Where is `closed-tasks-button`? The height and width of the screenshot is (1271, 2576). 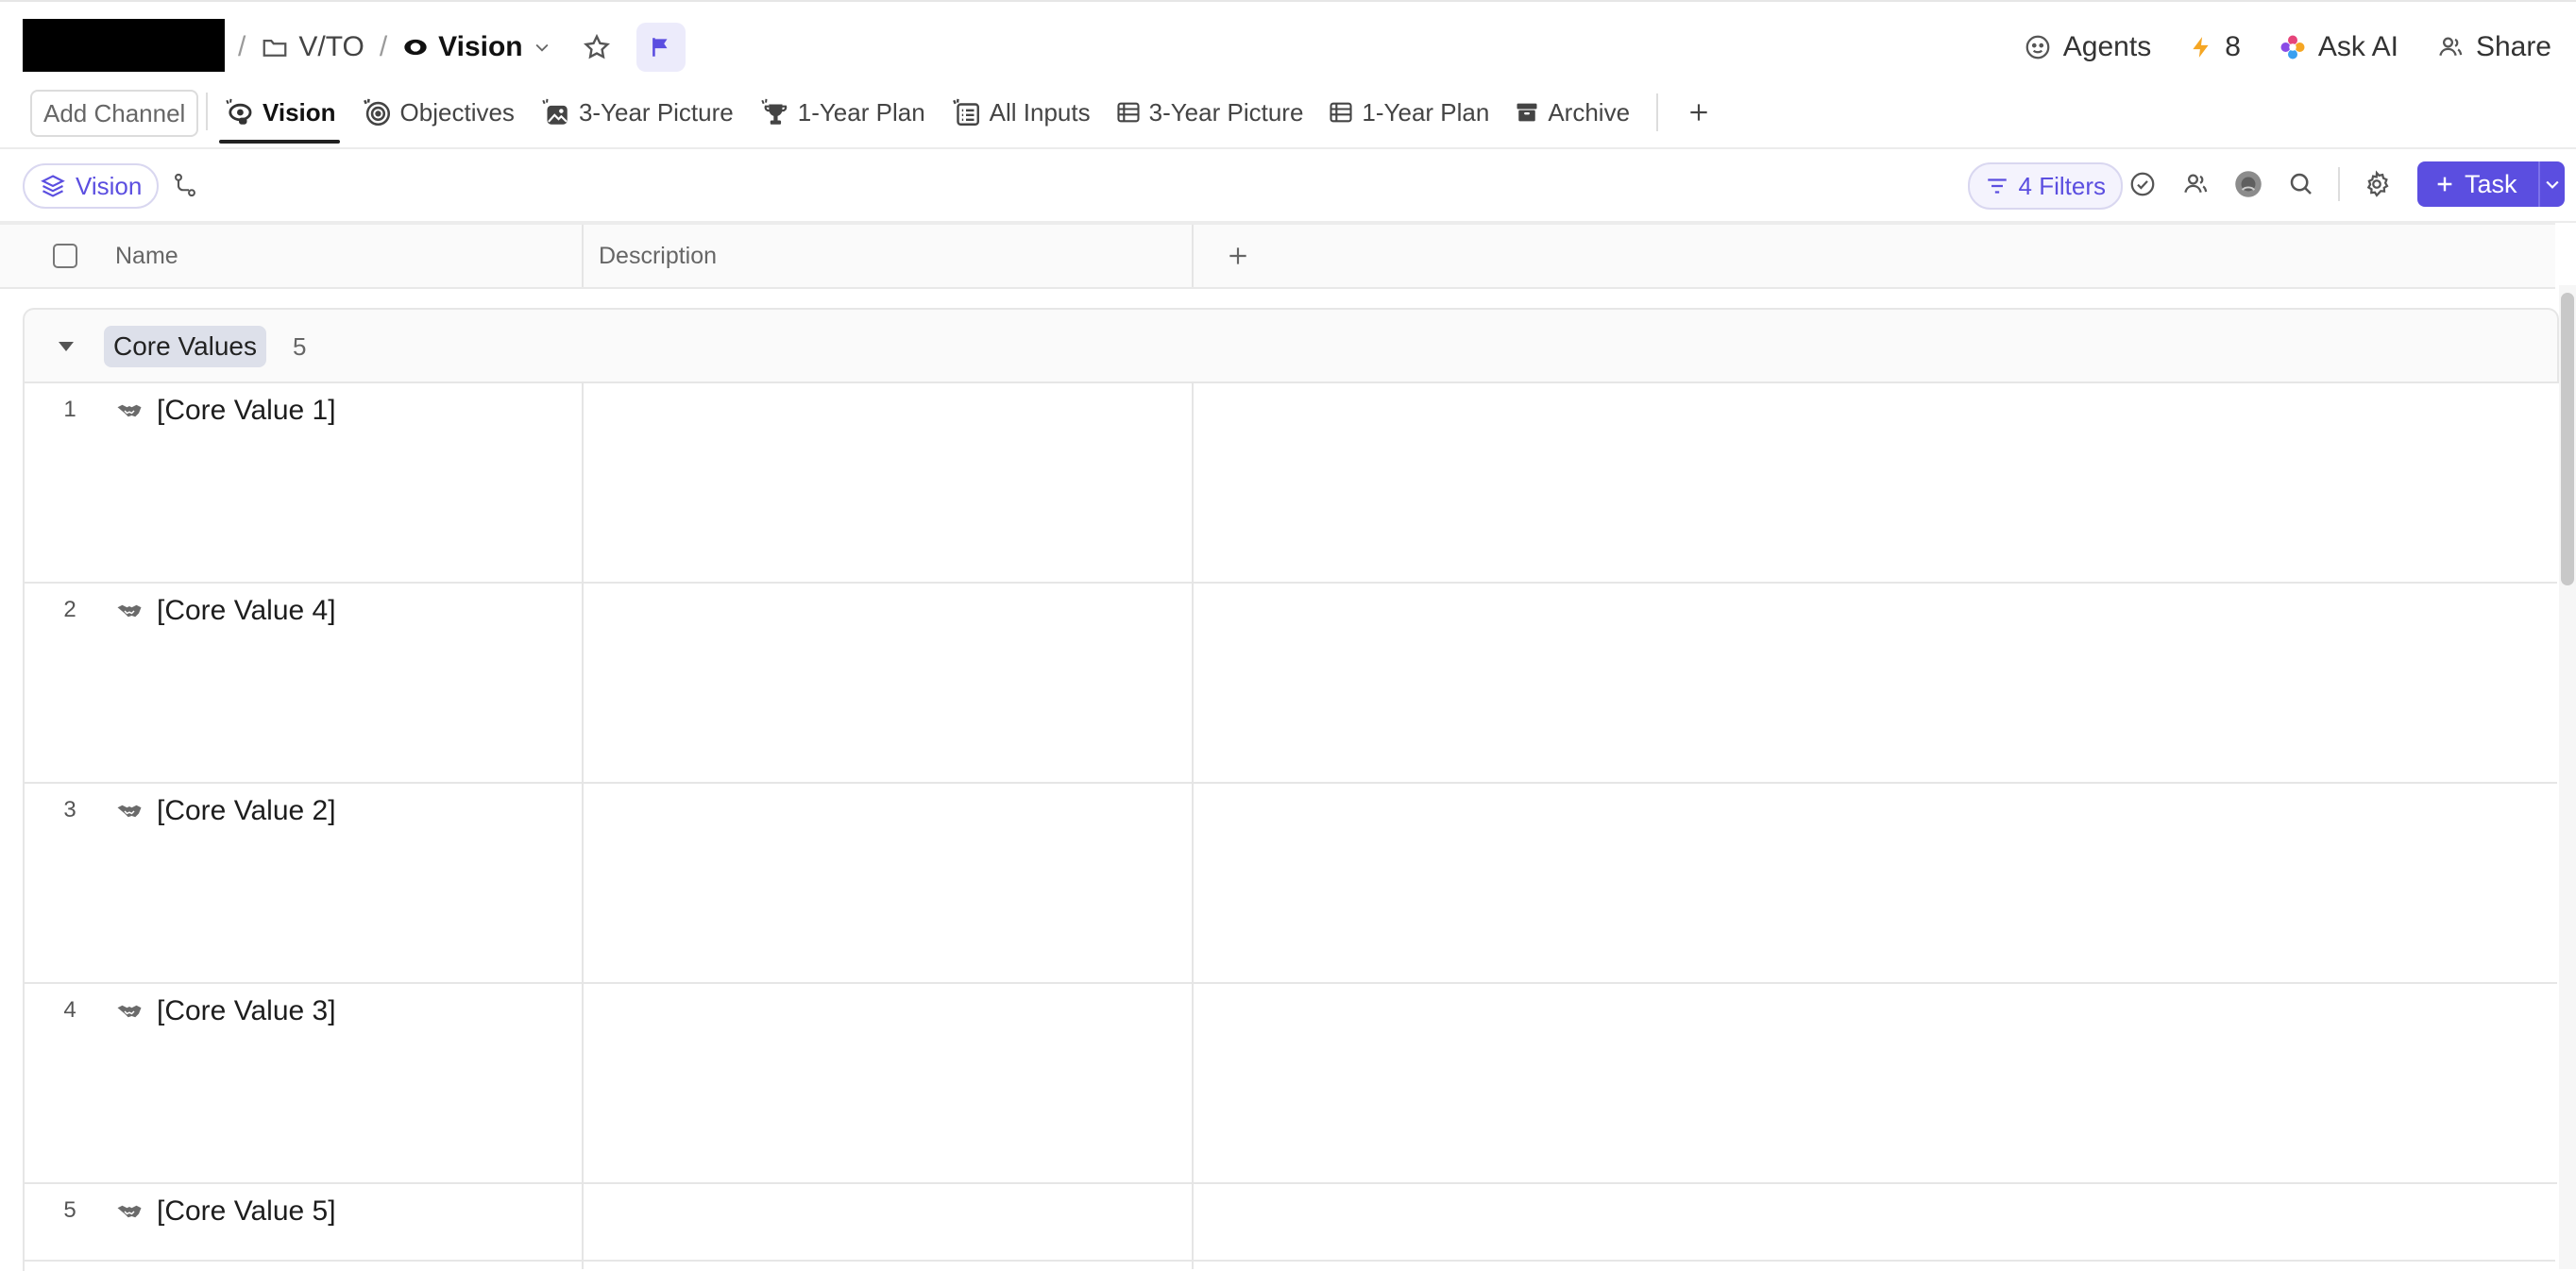
closed-tasks-button is located at coordinates (2143, 184).